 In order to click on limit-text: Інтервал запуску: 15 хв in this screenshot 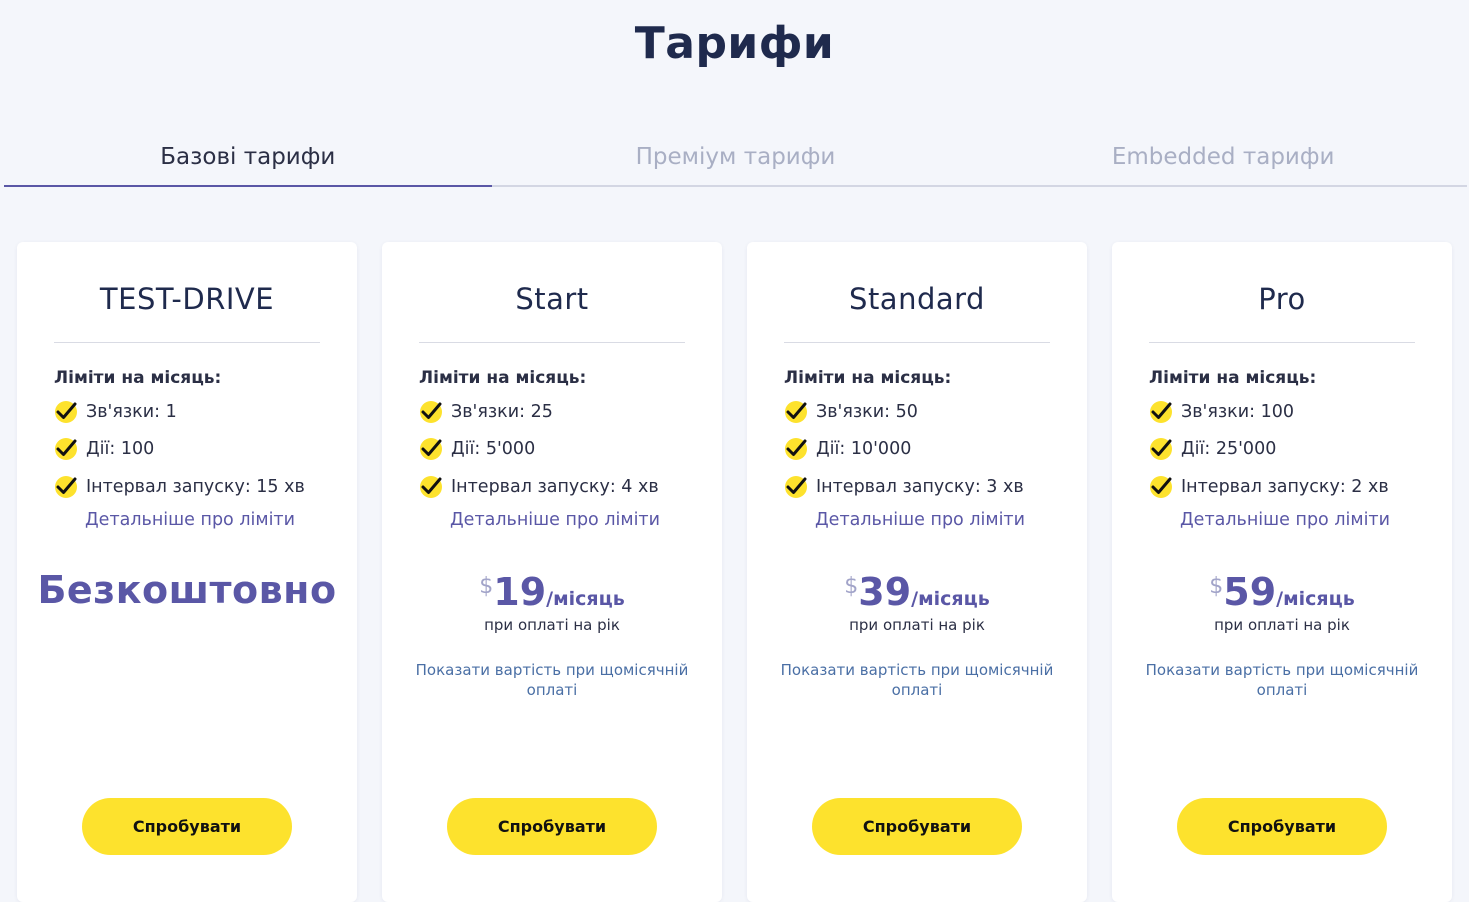, I will do `click(195, 486)`.